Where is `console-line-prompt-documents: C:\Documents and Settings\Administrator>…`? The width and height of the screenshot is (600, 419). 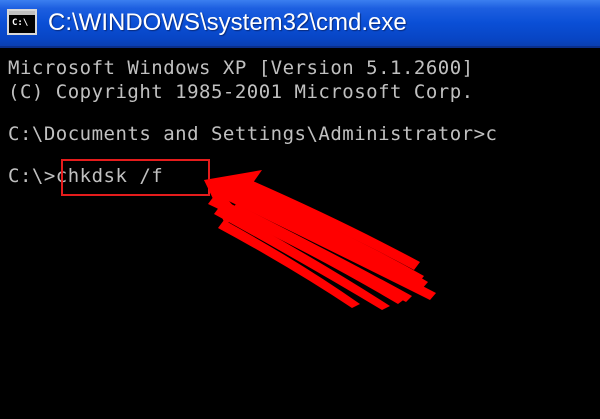
console-line-prompt-documents: C:\Documents and Settings\Administrator>… is located at coordinates (253, 134).